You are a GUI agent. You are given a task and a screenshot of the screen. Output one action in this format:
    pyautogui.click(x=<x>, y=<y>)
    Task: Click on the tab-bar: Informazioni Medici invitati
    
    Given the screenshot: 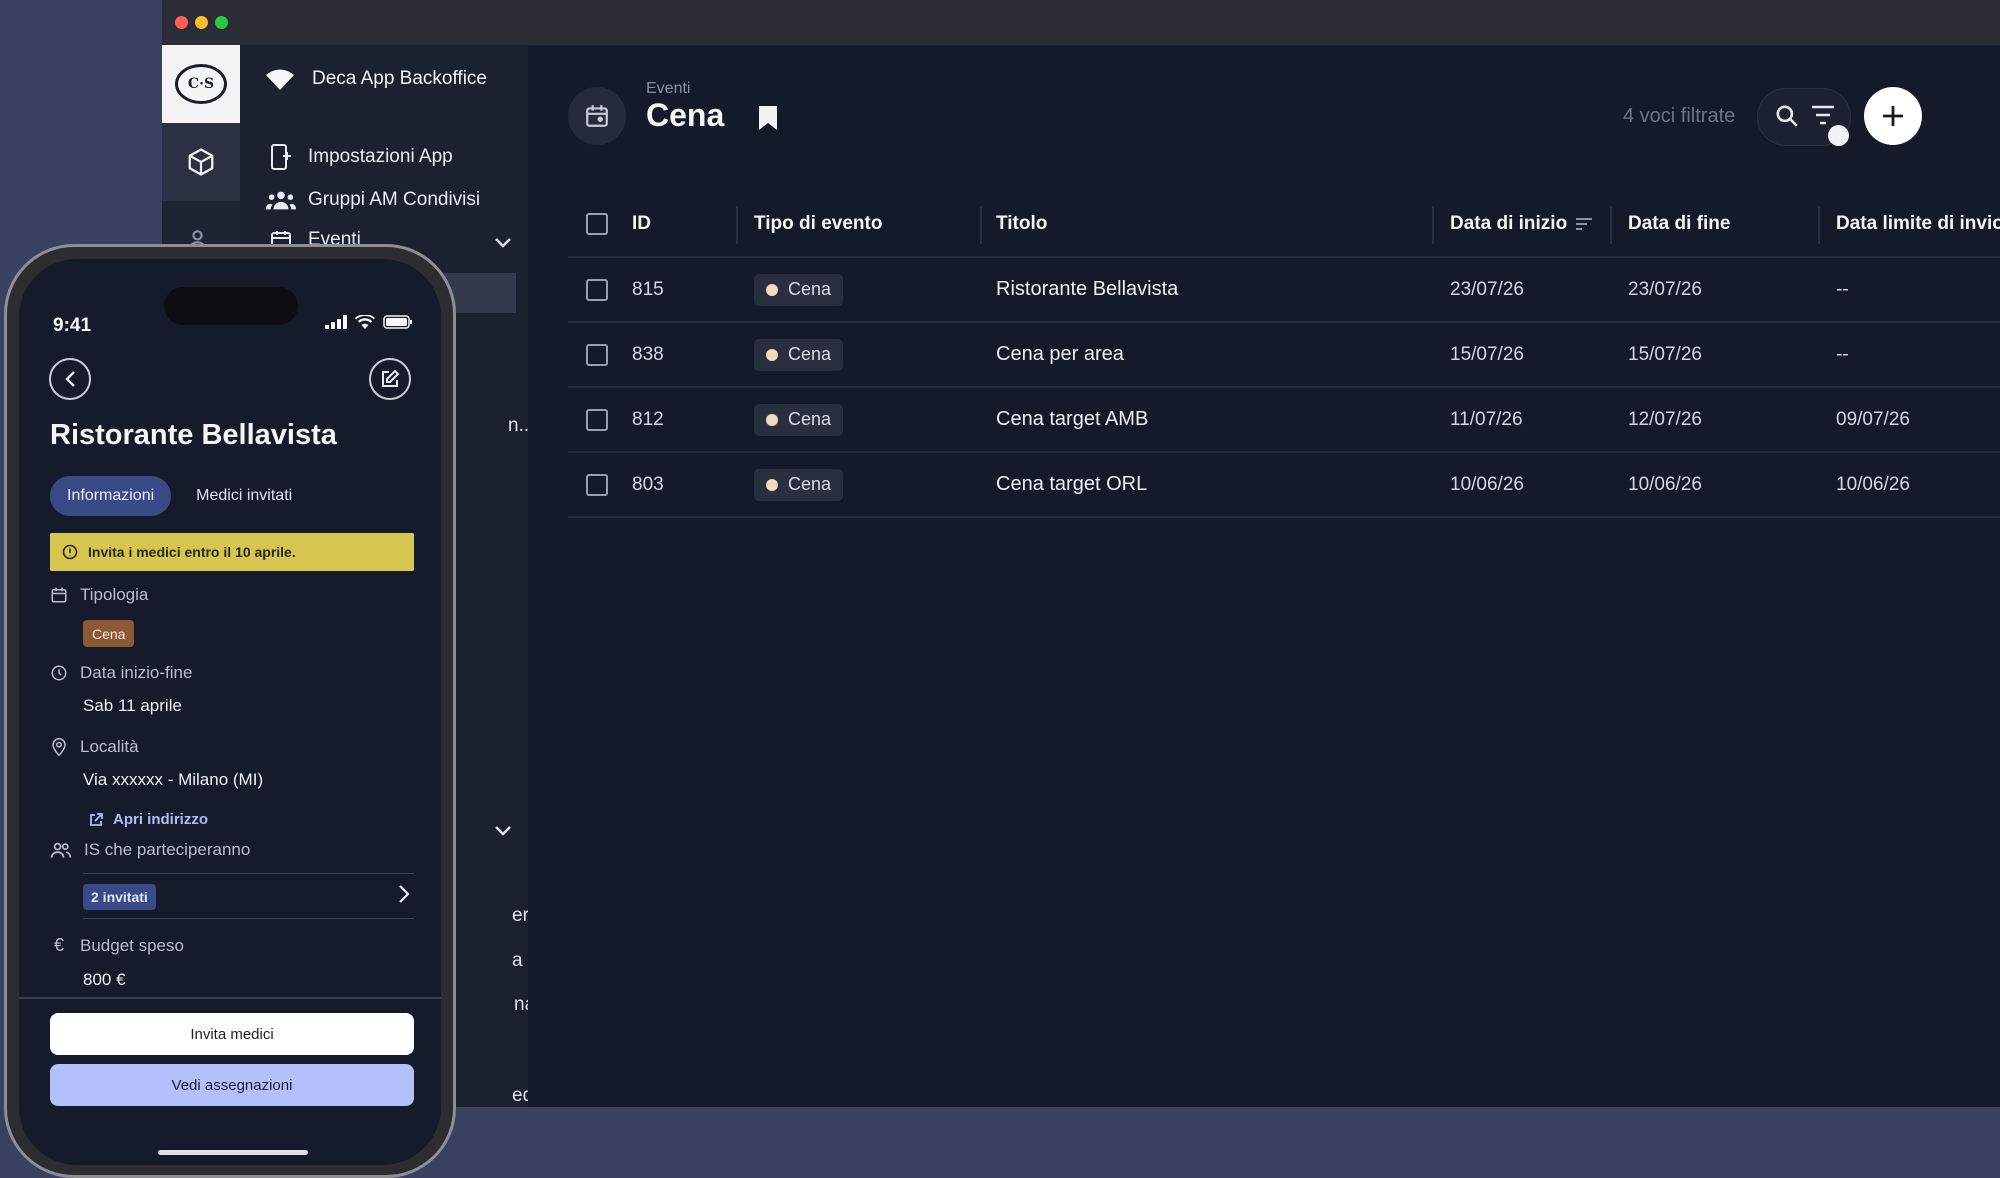 What is the action you would take?
    pyautogui.click(x=179, y=496)
    